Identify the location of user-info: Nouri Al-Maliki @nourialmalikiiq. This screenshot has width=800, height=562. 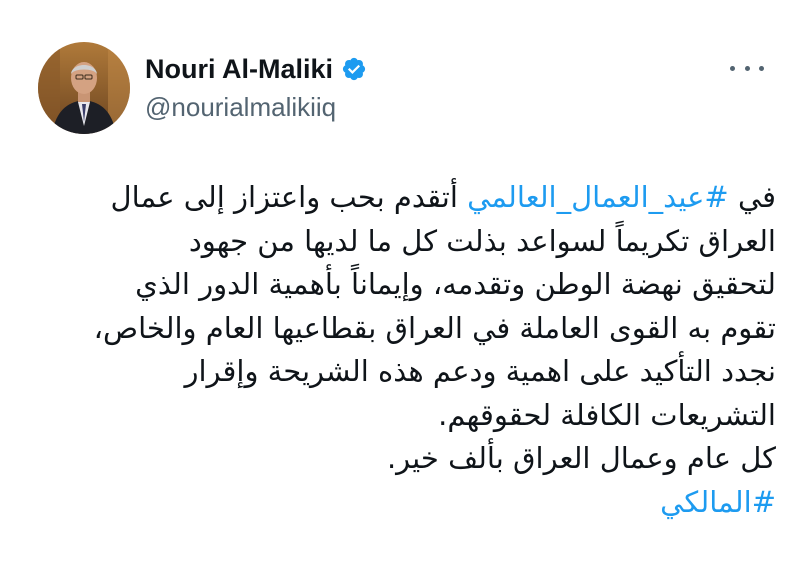
(256, 86).